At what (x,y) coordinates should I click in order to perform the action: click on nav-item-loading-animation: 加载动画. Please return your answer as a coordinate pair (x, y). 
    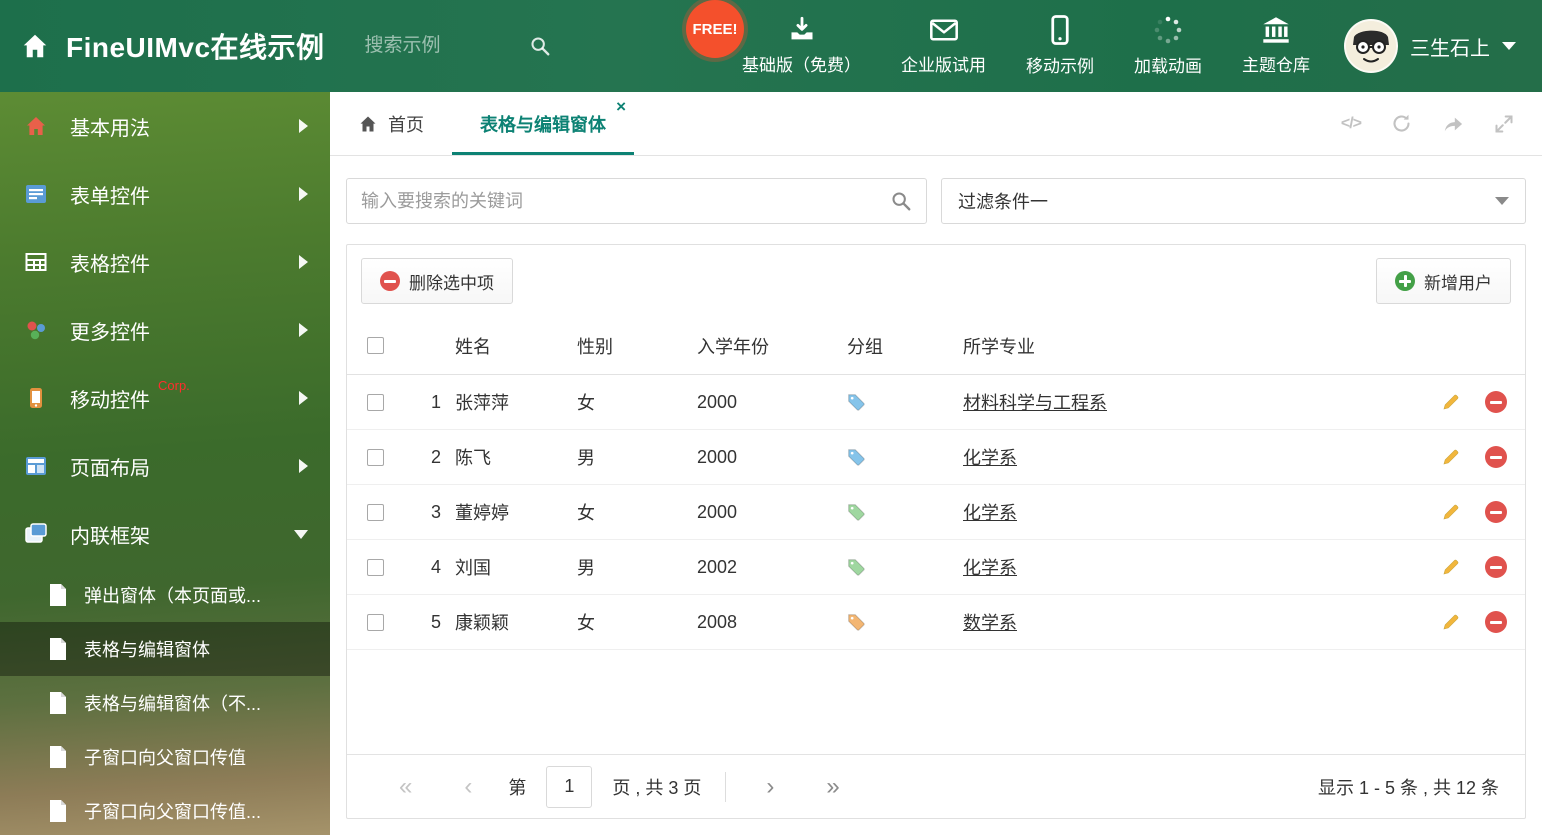
    Looking at the image, I should click on (1168, 46).